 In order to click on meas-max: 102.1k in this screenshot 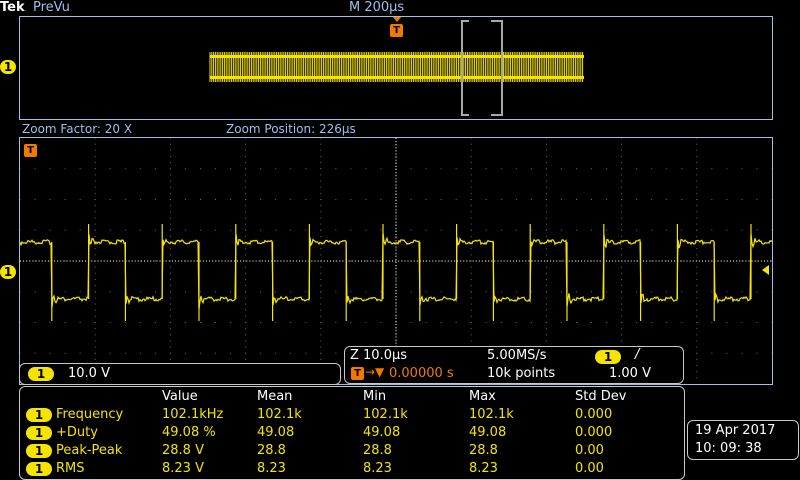, I will do `click(491, 414)`.